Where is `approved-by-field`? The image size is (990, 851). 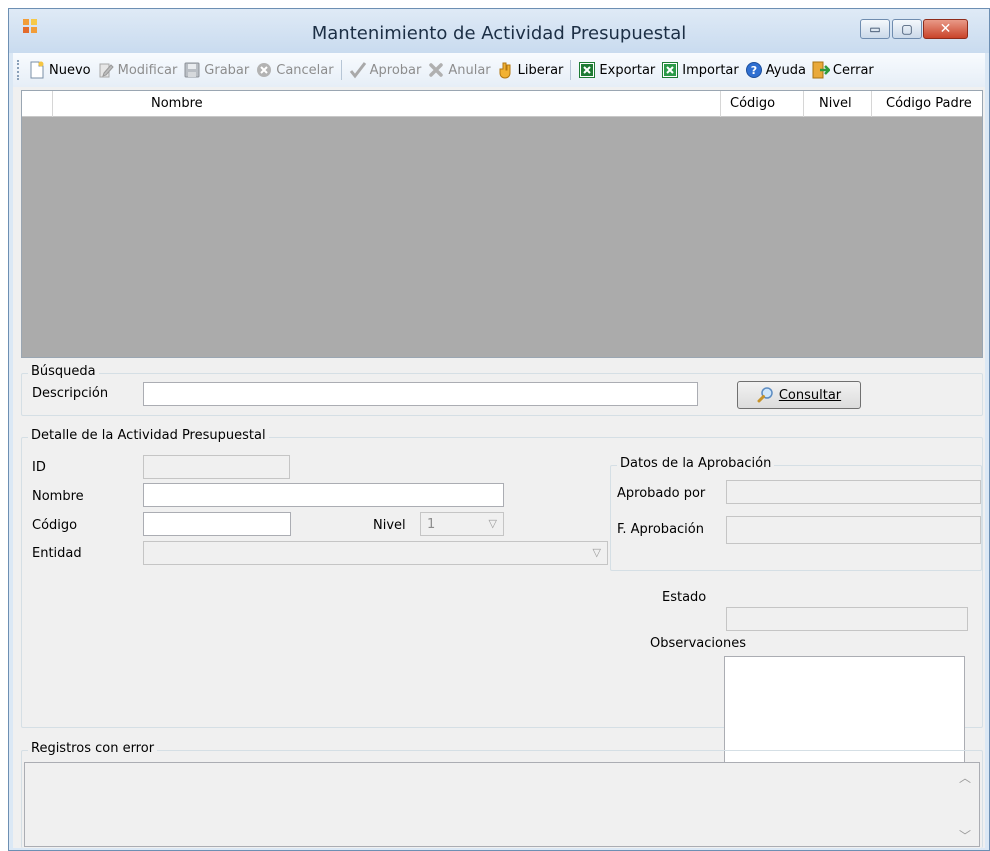 approved-by-field is located at coordinates (853, 492).